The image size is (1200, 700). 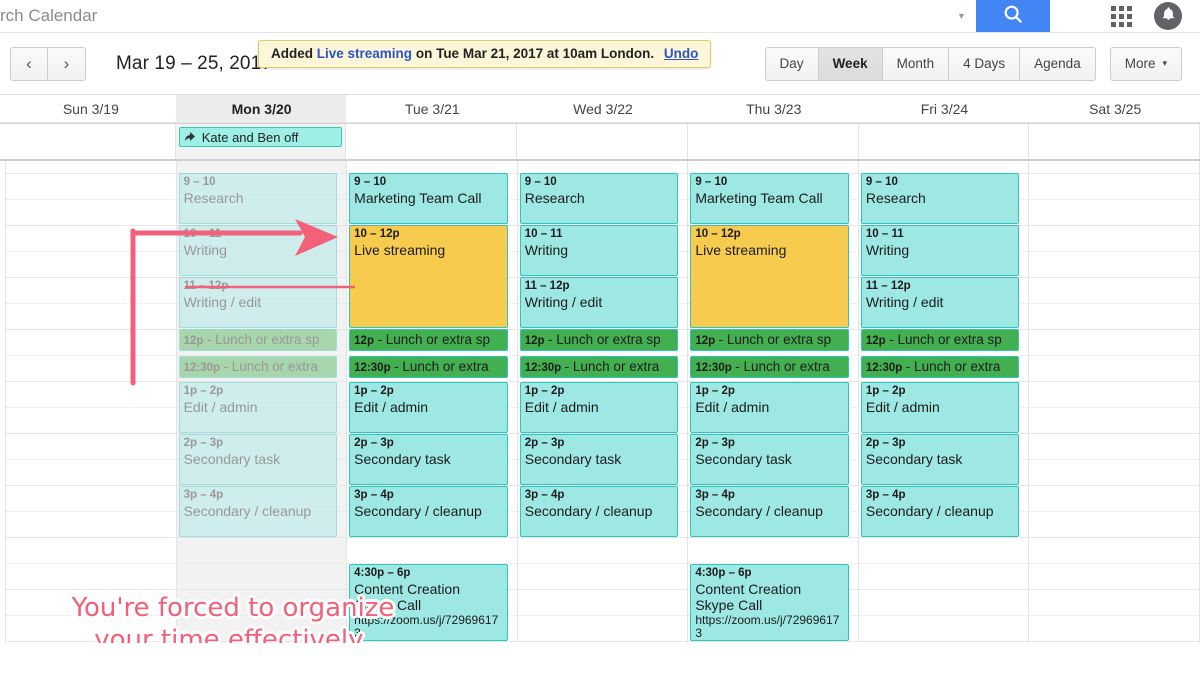 I want to click on view-4days-button: 4 Days, so click(x=984, y=63).